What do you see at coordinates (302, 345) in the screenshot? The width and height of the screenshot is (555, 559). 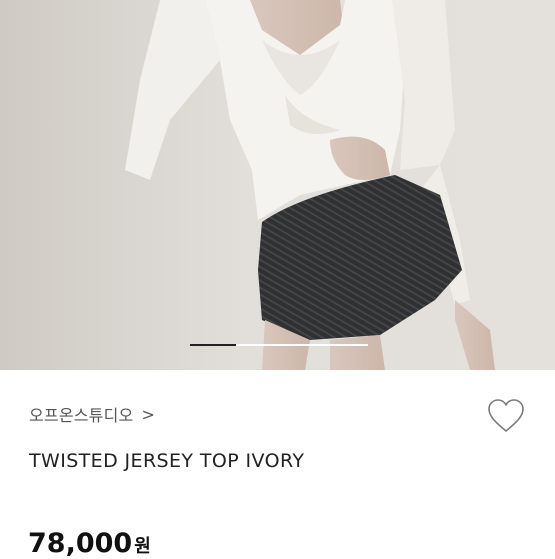 I see `slide-indicator-segment` at bounding box center [302, 345].